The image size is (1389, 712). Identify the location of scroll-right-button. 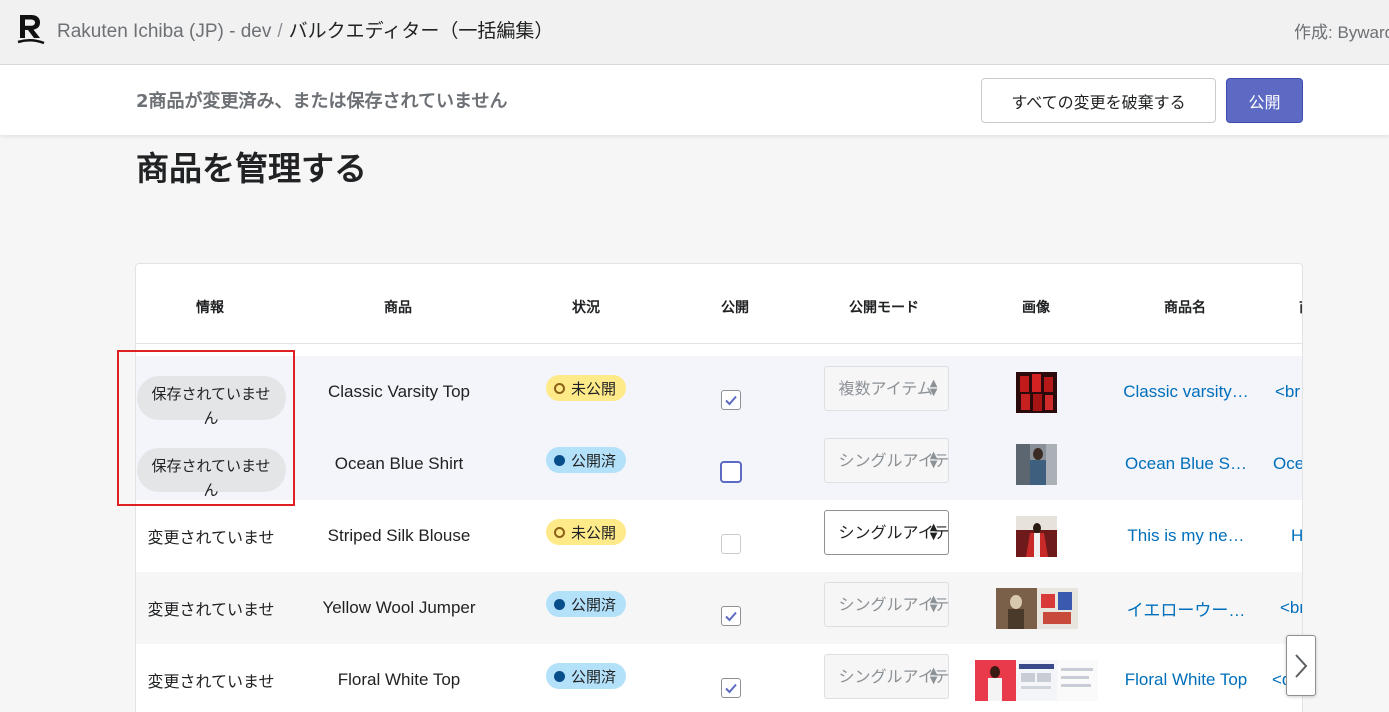
(1301, 665).